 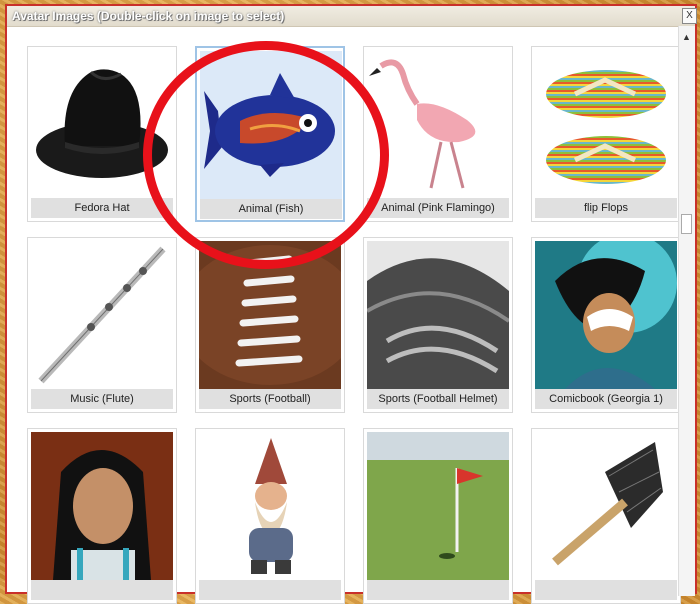 What do you see at coordinates (606, 399) in the screenshot?
I see `avatar-caption: Comicbook (Georgia 1)` at bounding box center [606, 399].